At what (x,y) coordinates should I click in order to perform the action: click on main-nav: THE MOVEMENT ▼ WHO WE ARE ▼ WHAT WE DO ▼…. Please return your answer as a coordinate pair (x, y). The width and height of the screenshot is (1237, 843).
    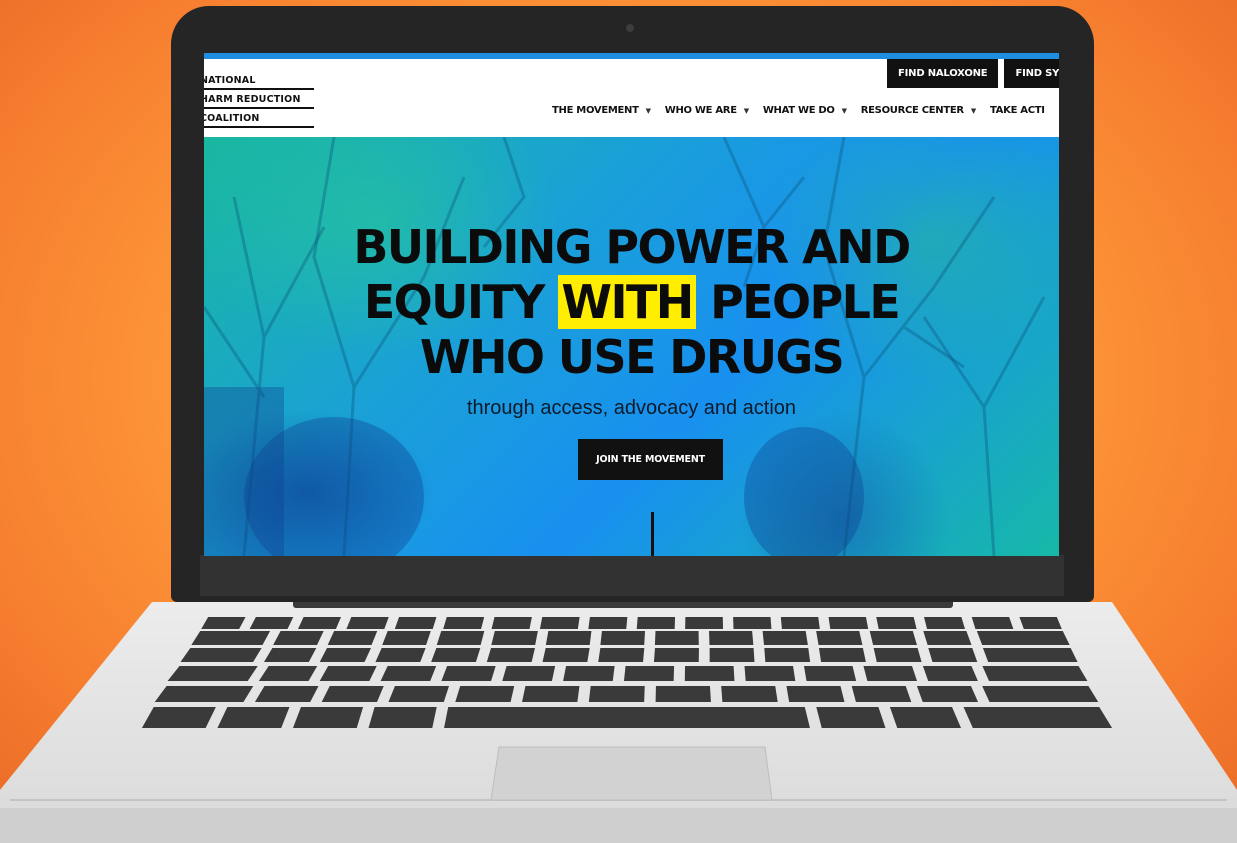
    Looking at the image, I should click on (798, 110).